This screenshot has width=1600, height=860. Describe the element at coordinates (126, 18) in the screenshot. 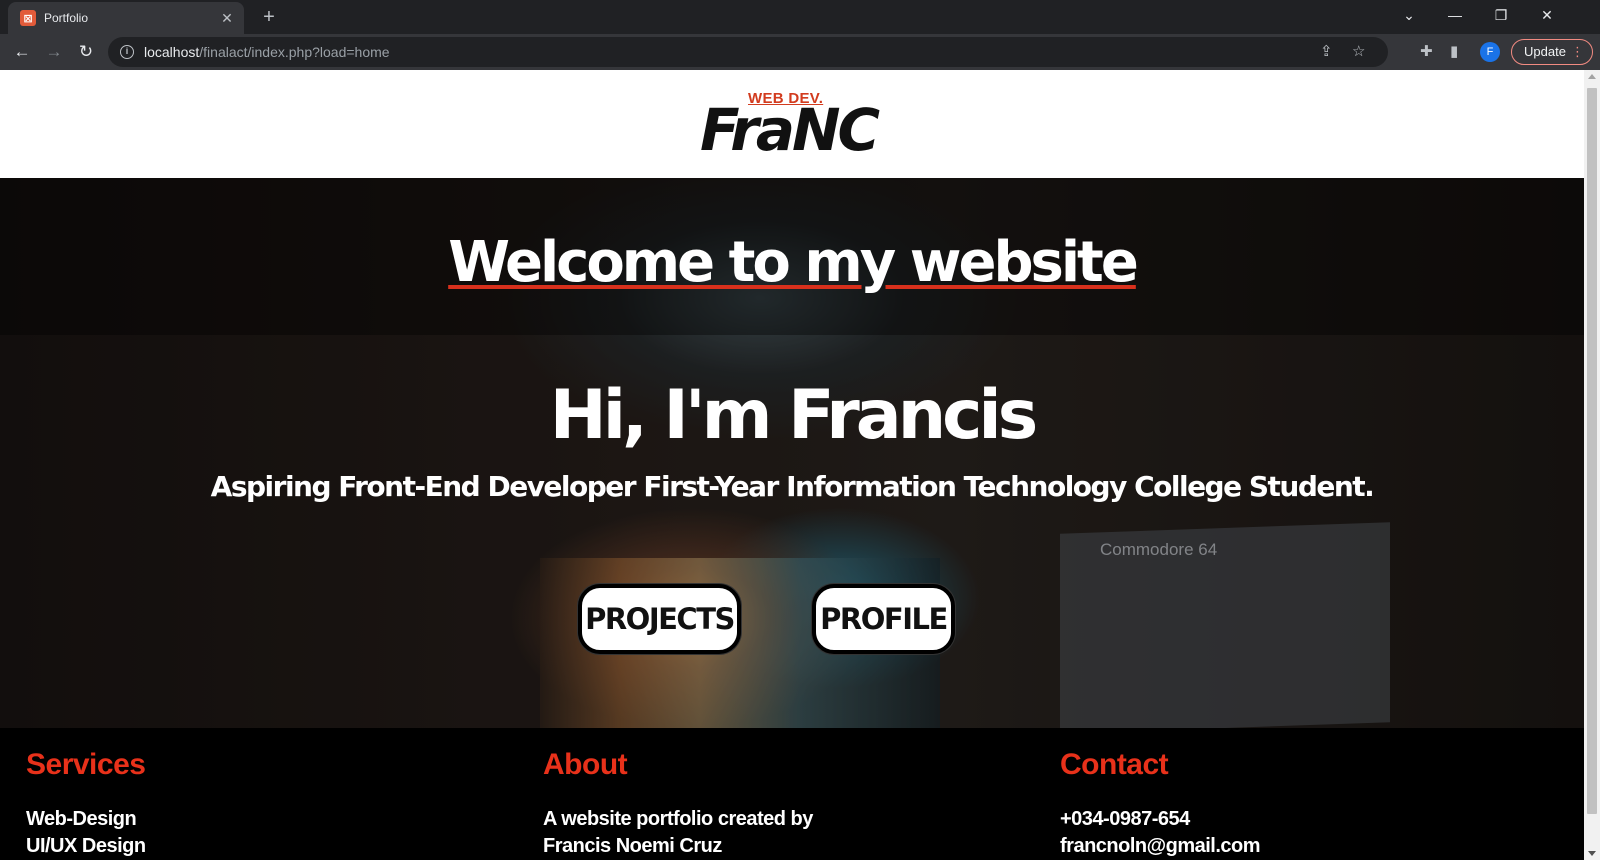

I see `tab-portfolio: ⊠ Portfolio ✕` at that location.